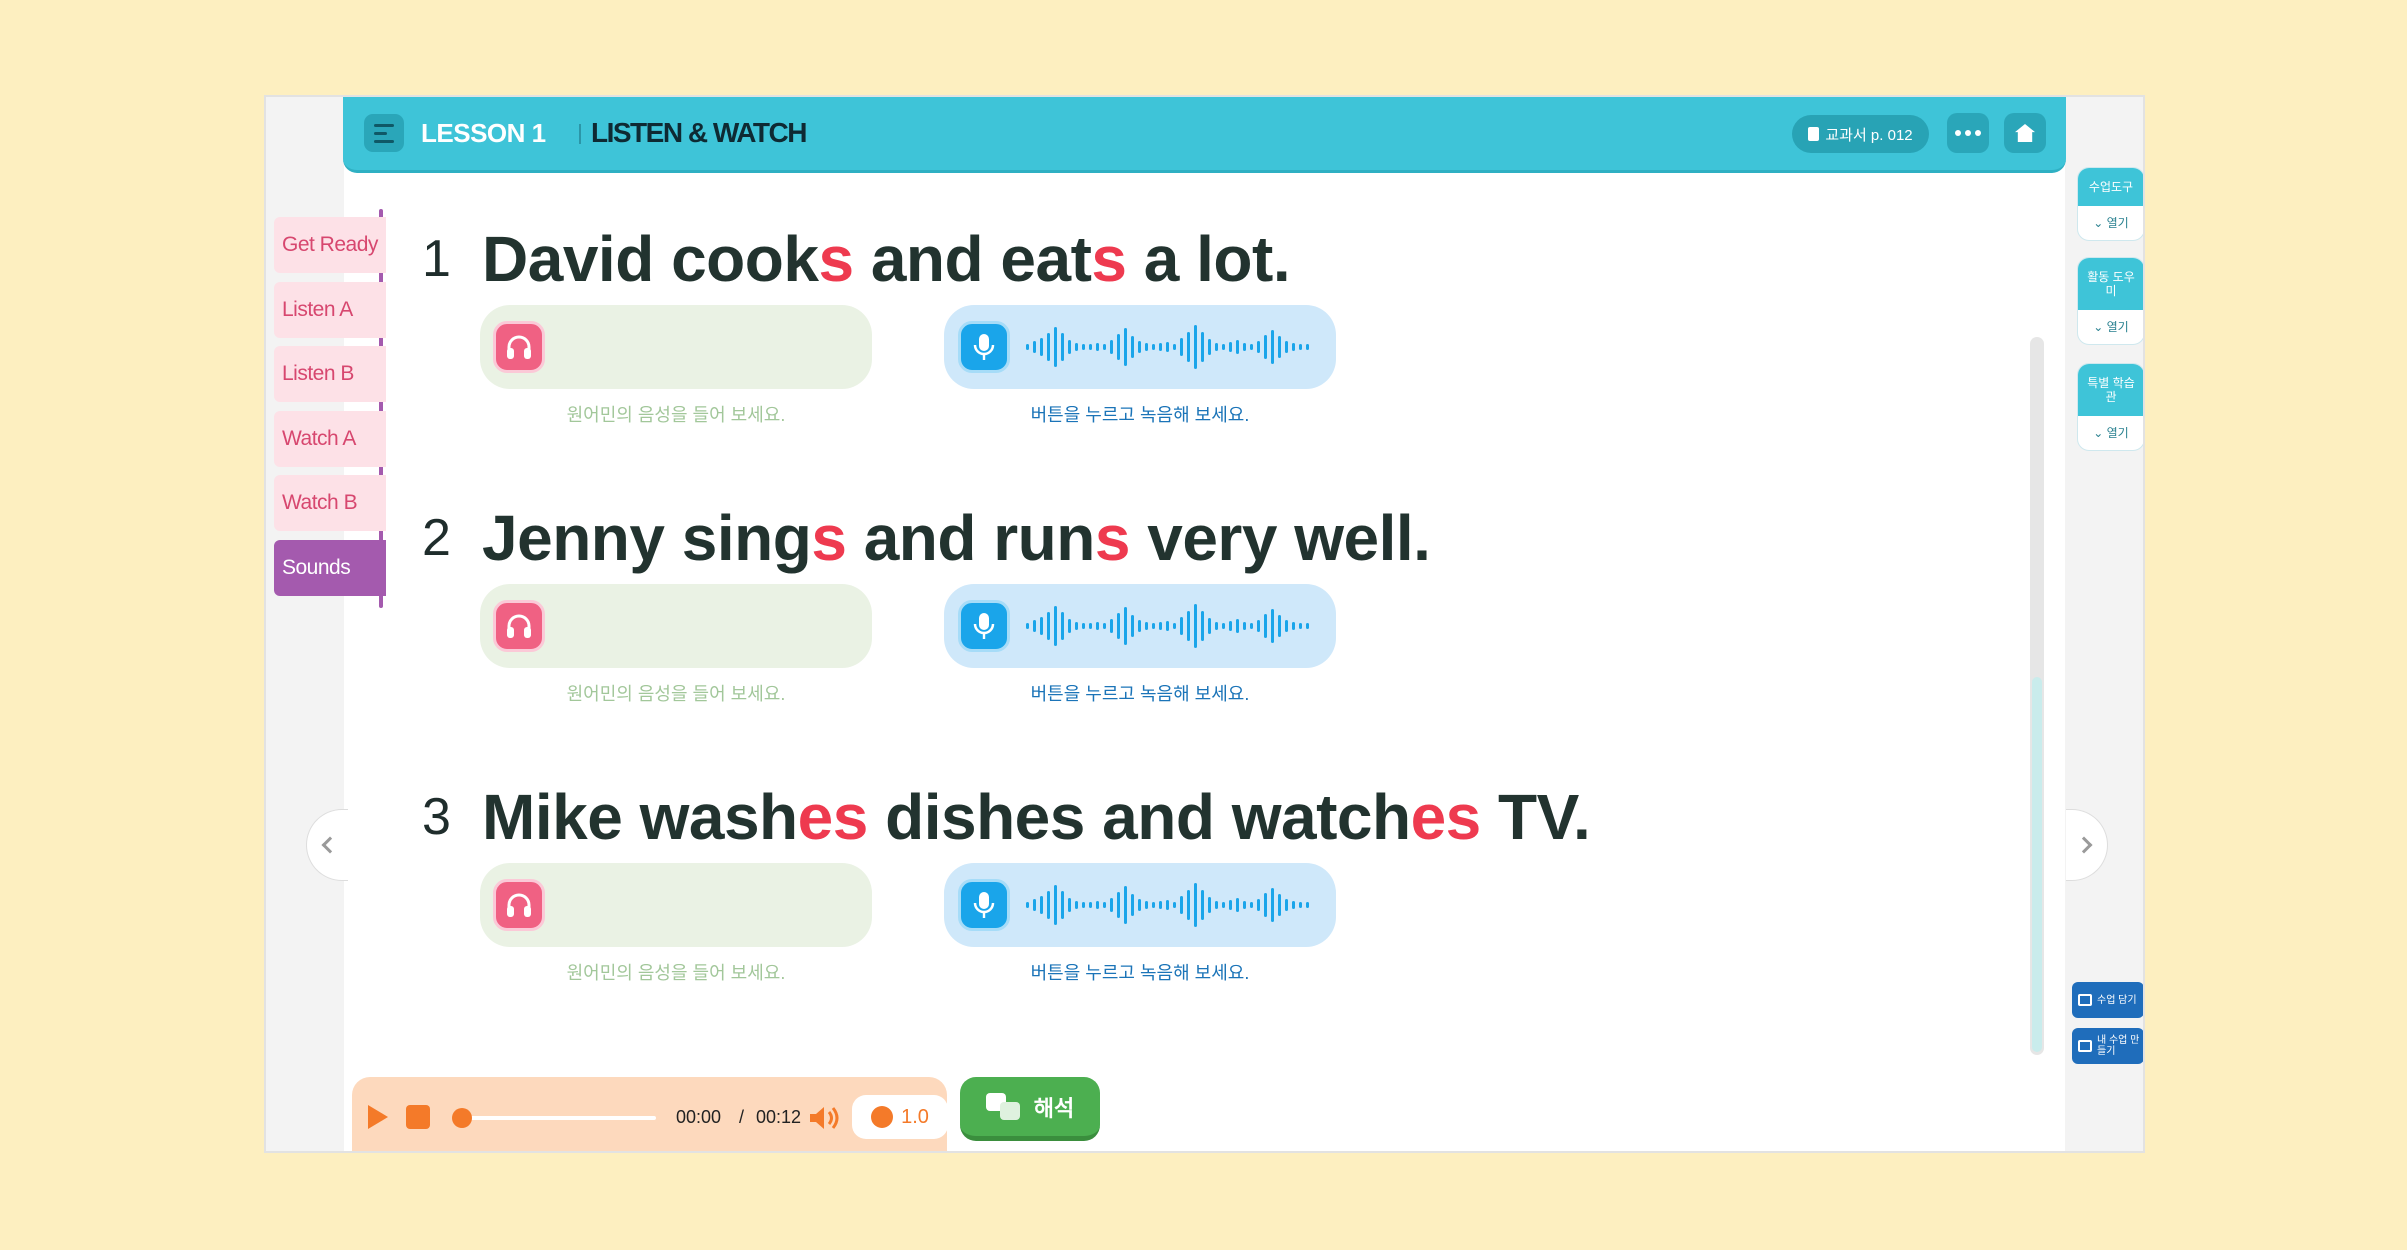 The height and width of the screenshot is (1250, 2407). I want to click on sentence-text: Mike washes dishes and watches TV., so click(1036, 817).